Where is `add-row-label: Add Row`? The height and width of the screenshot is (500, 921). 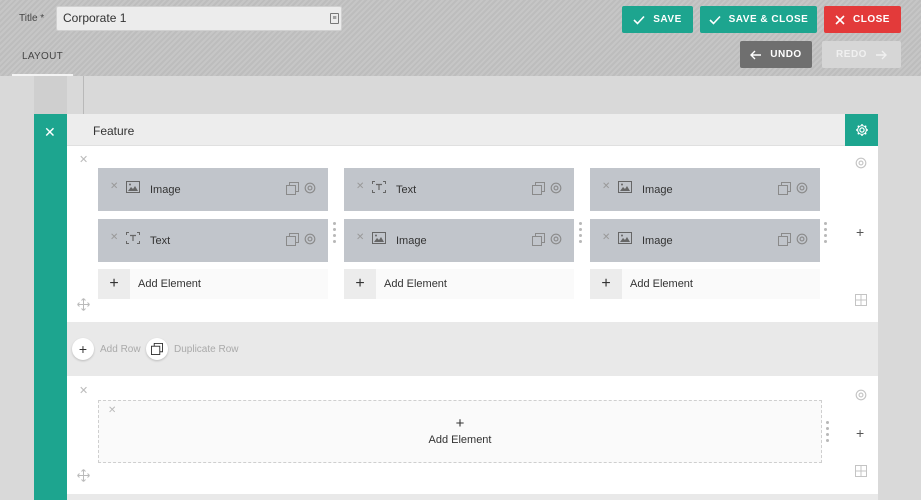 add-row-label: Add Row is located at coordinates (120, 349).